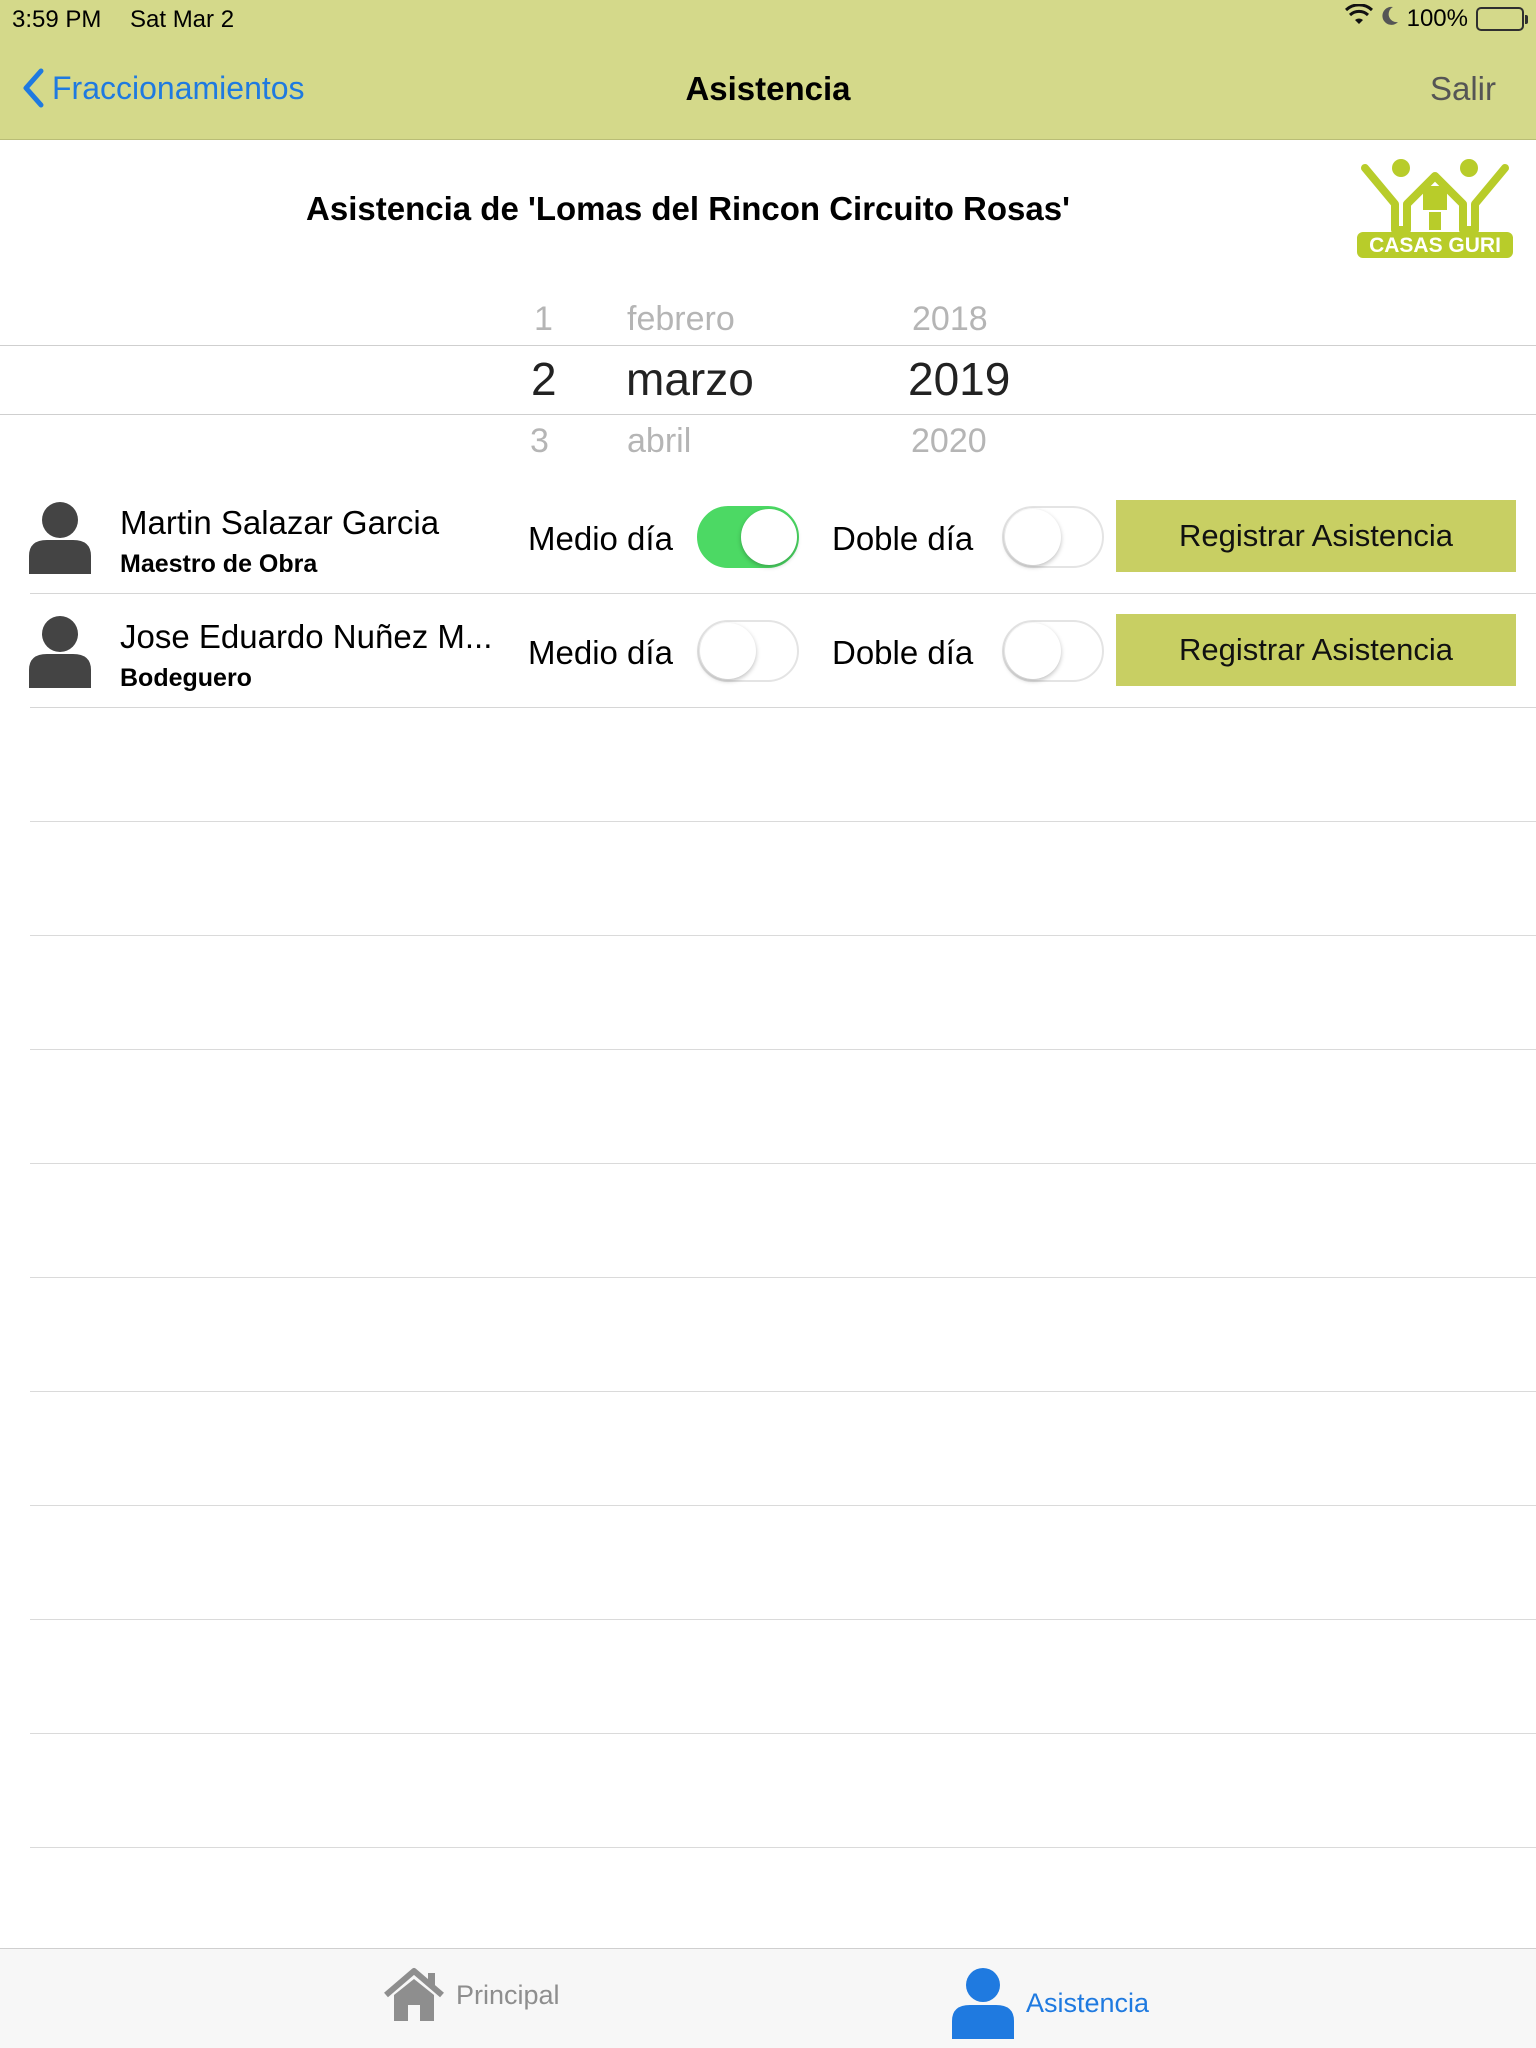 The width and height of the screenshot is (1536, 2048). What do you see at coordinates (539, 441) in the screenshot?
I see `picker-day-next: 3` at bounding box center [539, 441].